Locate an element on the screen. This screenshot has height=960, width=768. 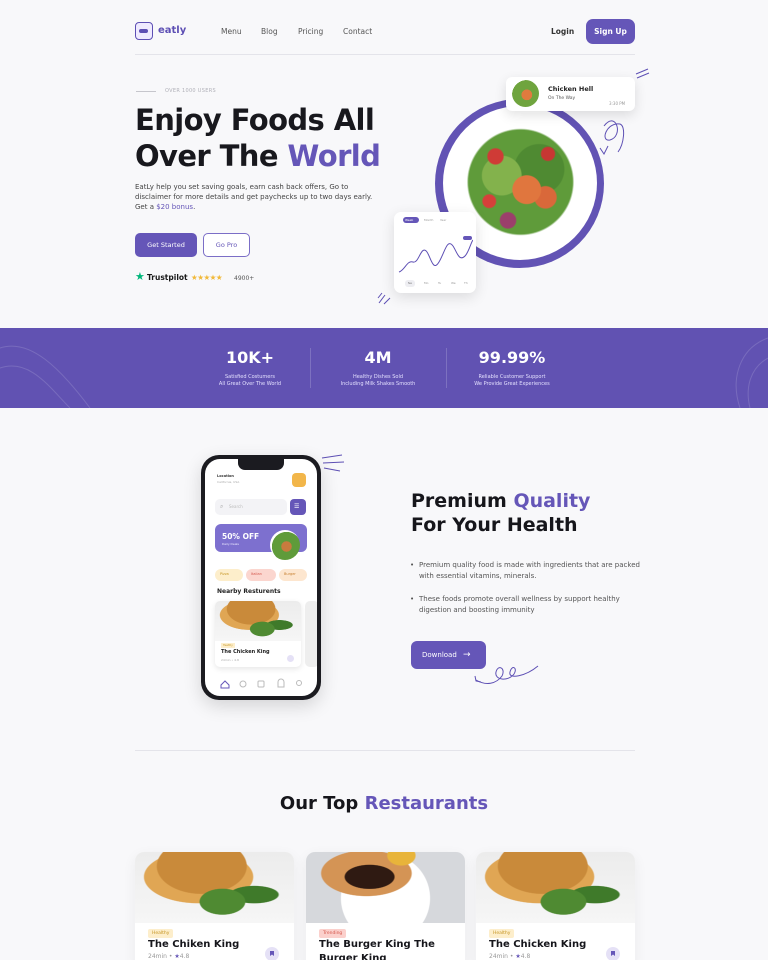
phone-restaurant-card-next is located at coordinates (311, 634).